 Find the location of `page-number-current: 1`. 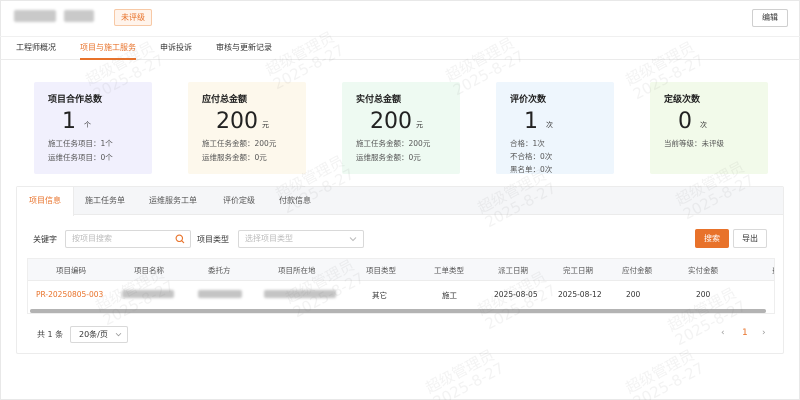

page-number-current: 1 is located at coordinates (745, 333).